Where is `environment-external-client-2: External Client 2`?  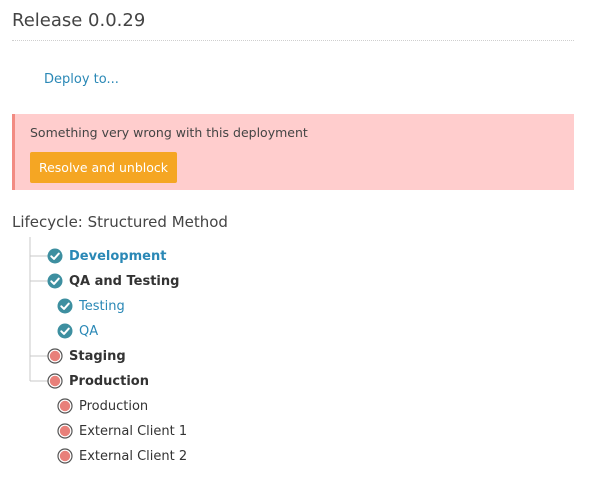
environment-external-client-2: External Client 2 is located at coordinates (122, 456).